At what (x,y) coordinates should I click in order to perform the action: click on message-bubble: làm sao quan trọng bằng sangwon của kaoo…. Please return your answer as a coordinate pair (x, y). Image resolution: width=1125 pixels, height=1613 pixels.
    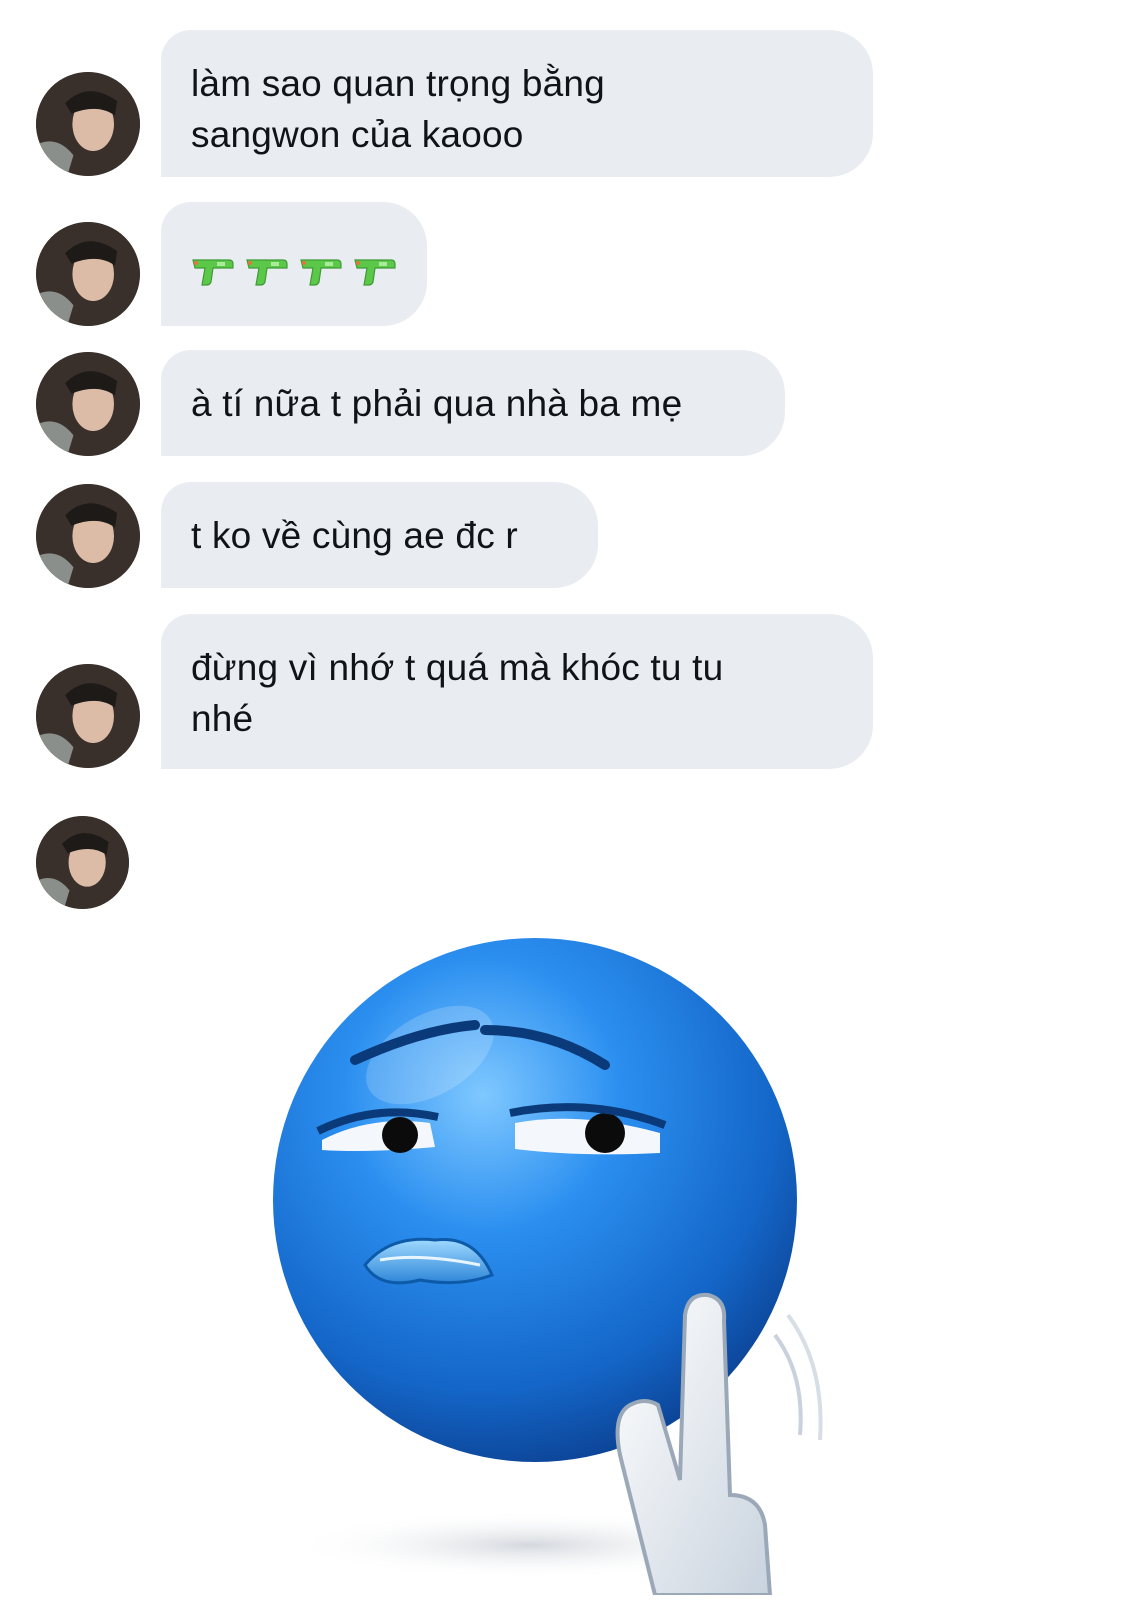
    Looking at the image, I should click on (517, 103).